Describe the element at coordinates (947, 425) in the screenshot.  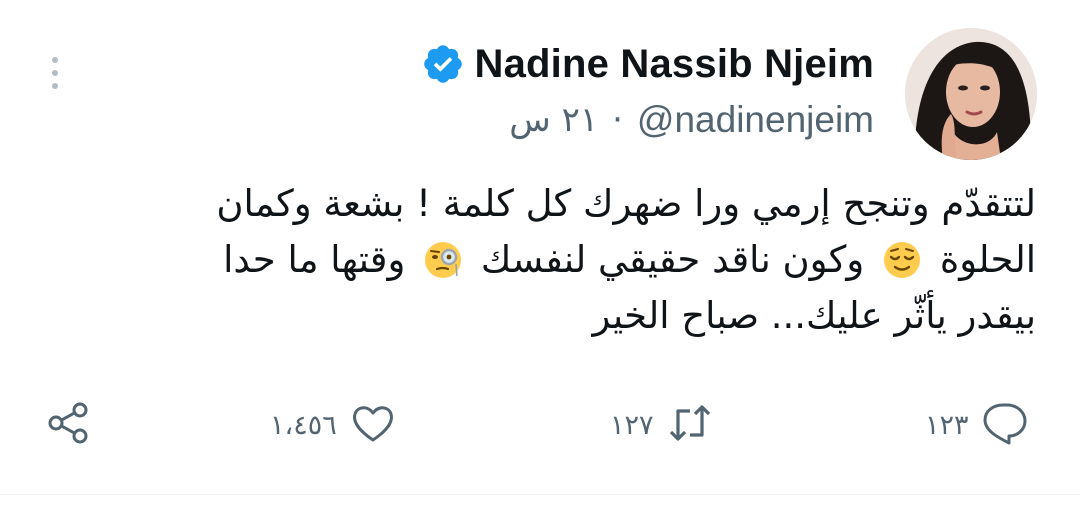
I see `reply-count: ١٢٣` at that location.